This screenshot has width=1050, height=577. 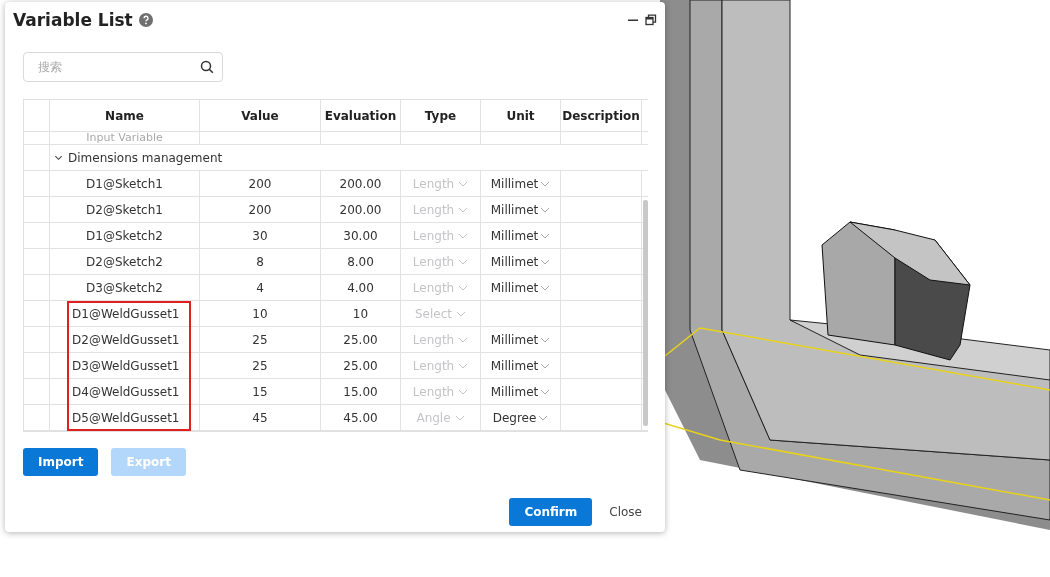 What do you see at coordinates (361, 391) in the screenshot?
I see `table-cell: 15.00` at bounding box center [361, 391].